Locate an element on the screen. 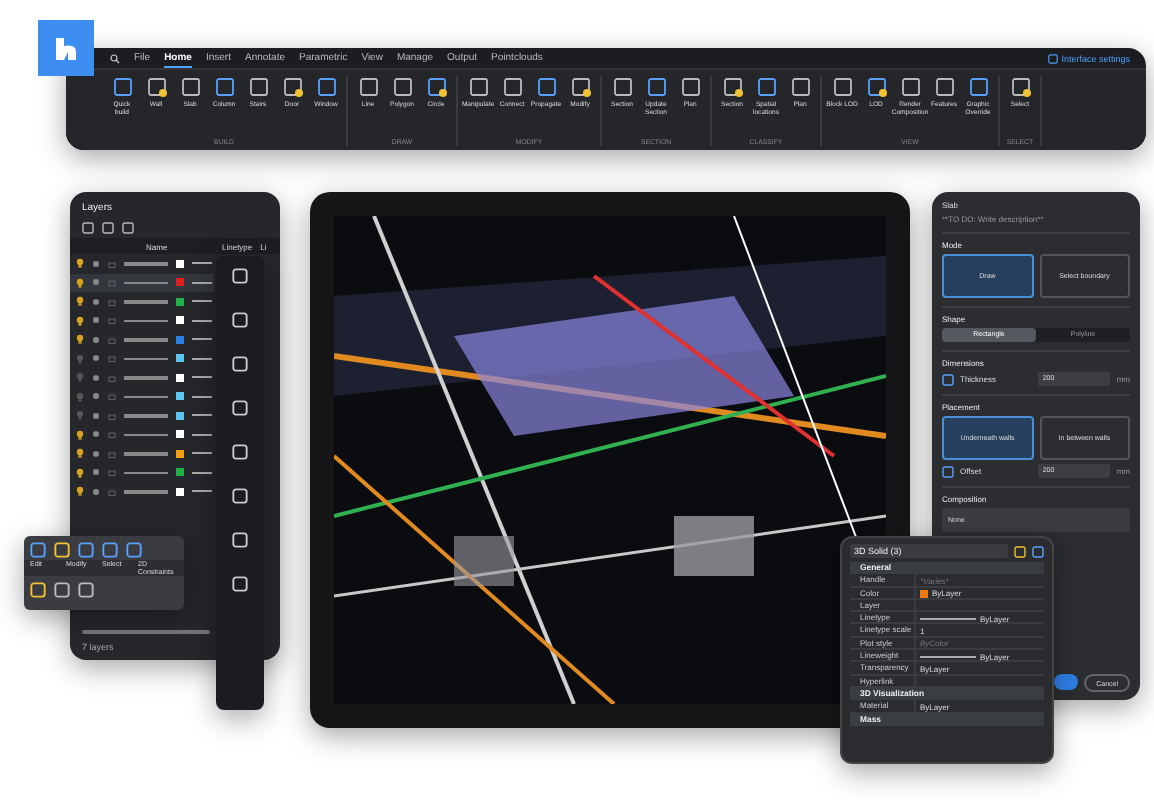 This screenshot has height=800, width=1154. layer-row is located at coordinates (142, 282).